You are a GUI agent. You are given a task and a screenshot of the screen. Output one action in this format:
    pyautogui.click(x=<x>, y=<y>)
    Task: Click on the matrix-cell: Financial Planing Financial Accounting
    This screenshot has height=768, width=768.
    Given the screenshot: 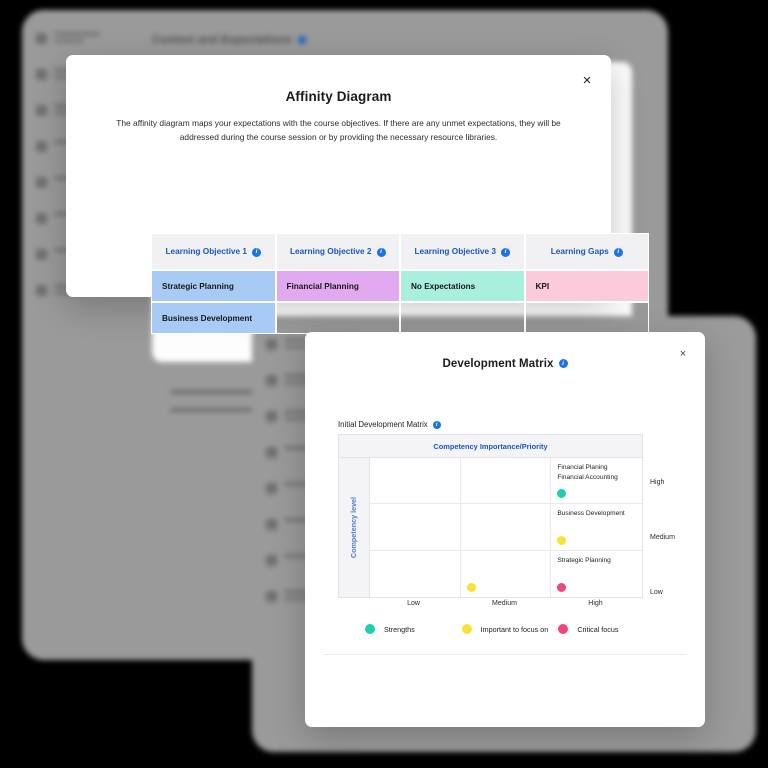 What is the action you would take?
    pyautogui.click(x=596, y=481)
    